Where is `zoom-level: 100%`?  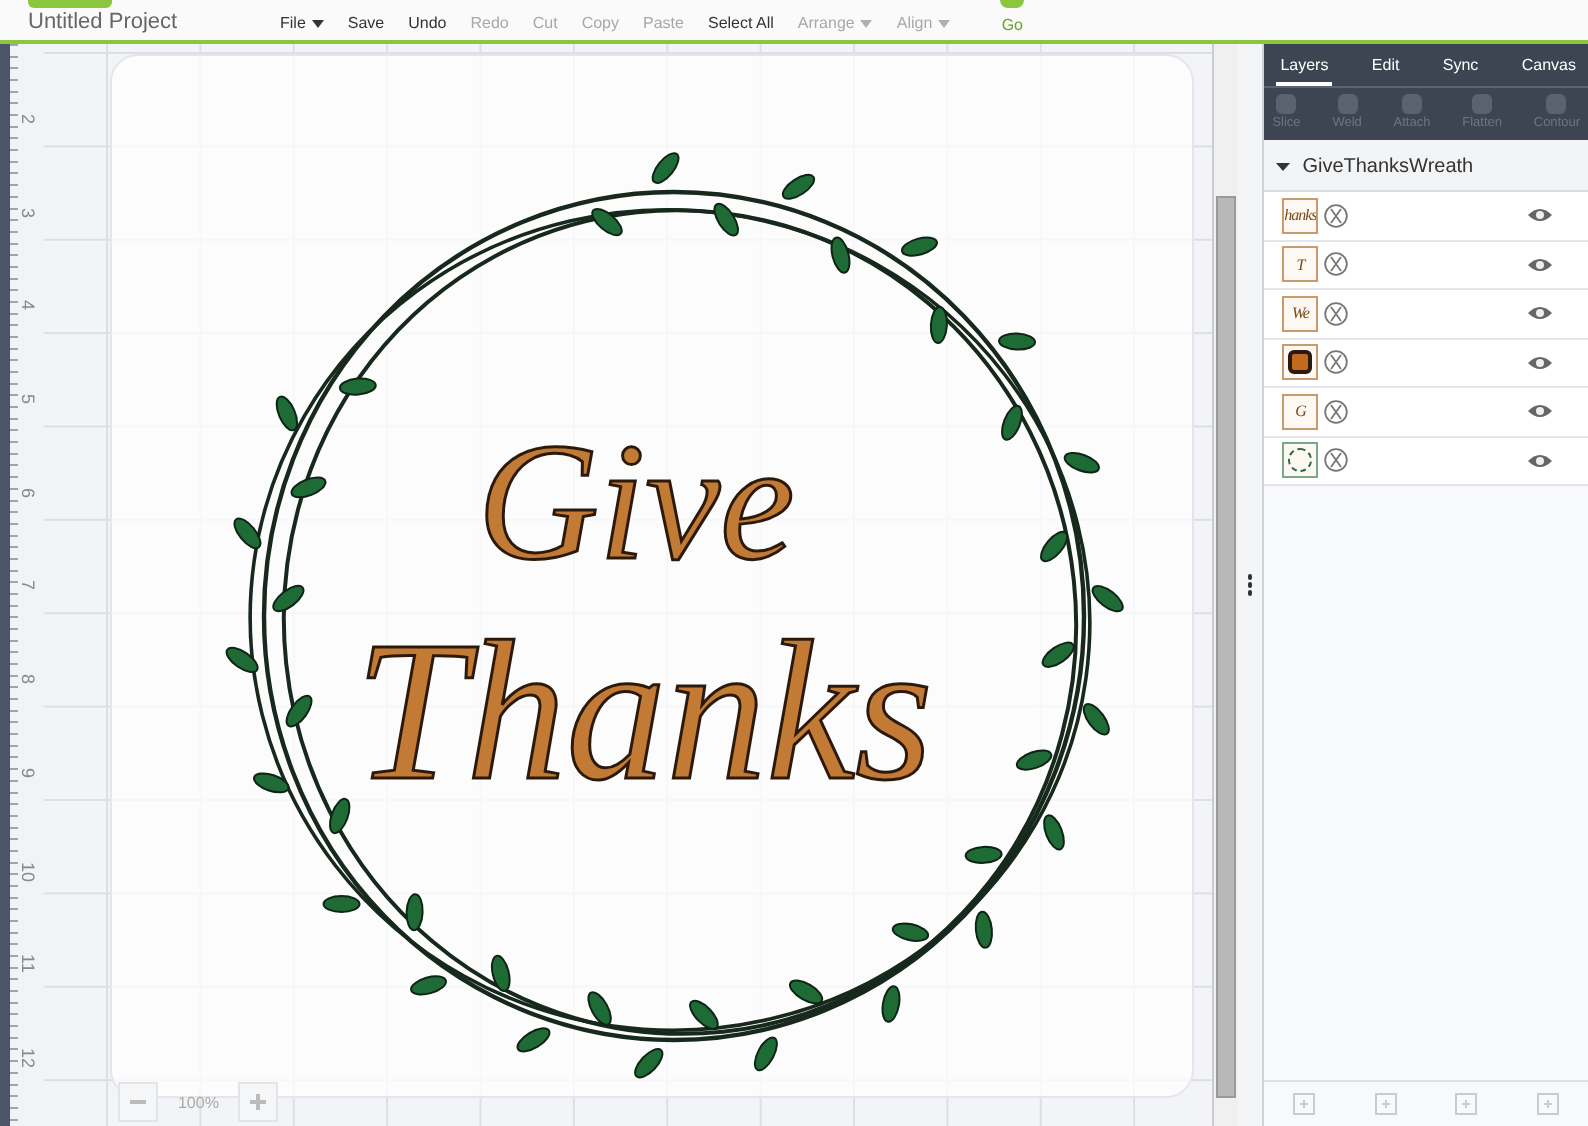 zoom-level: 100% is located at coordinates (198, 1102).